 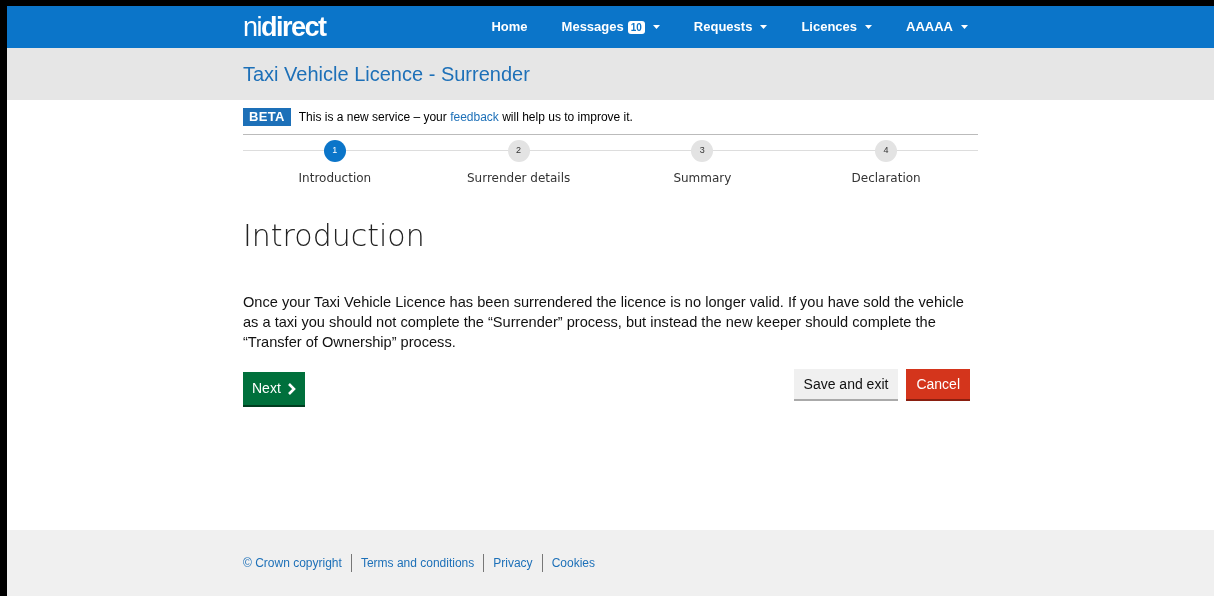 What do you see at coordinates (937, 27) in the screenshot?
I see `nav-link: AAAAA` at bounding box center [937, 27].